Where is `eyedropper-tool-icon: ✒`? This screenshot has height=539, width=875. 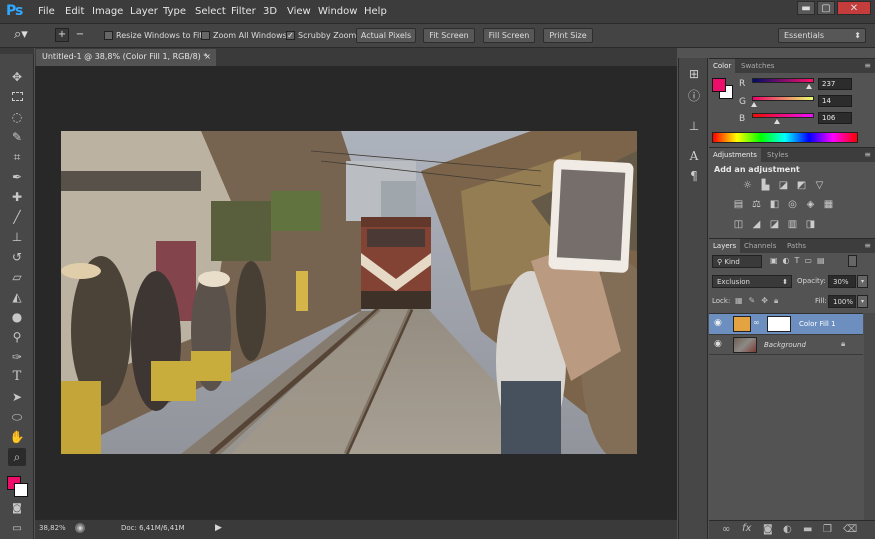
eyedropper-tool-icon: ✒ is located at coordinates (17, 177).